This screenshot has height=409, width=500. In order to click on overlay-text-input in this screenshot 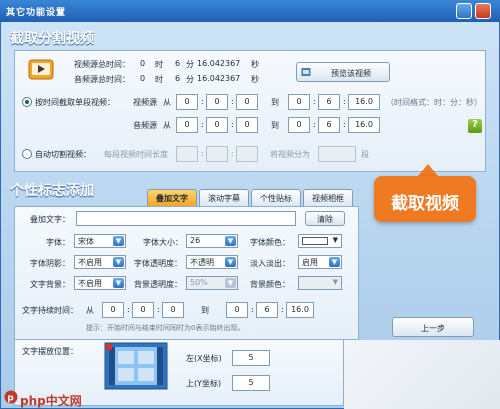, I will do `click(186, 218)`.